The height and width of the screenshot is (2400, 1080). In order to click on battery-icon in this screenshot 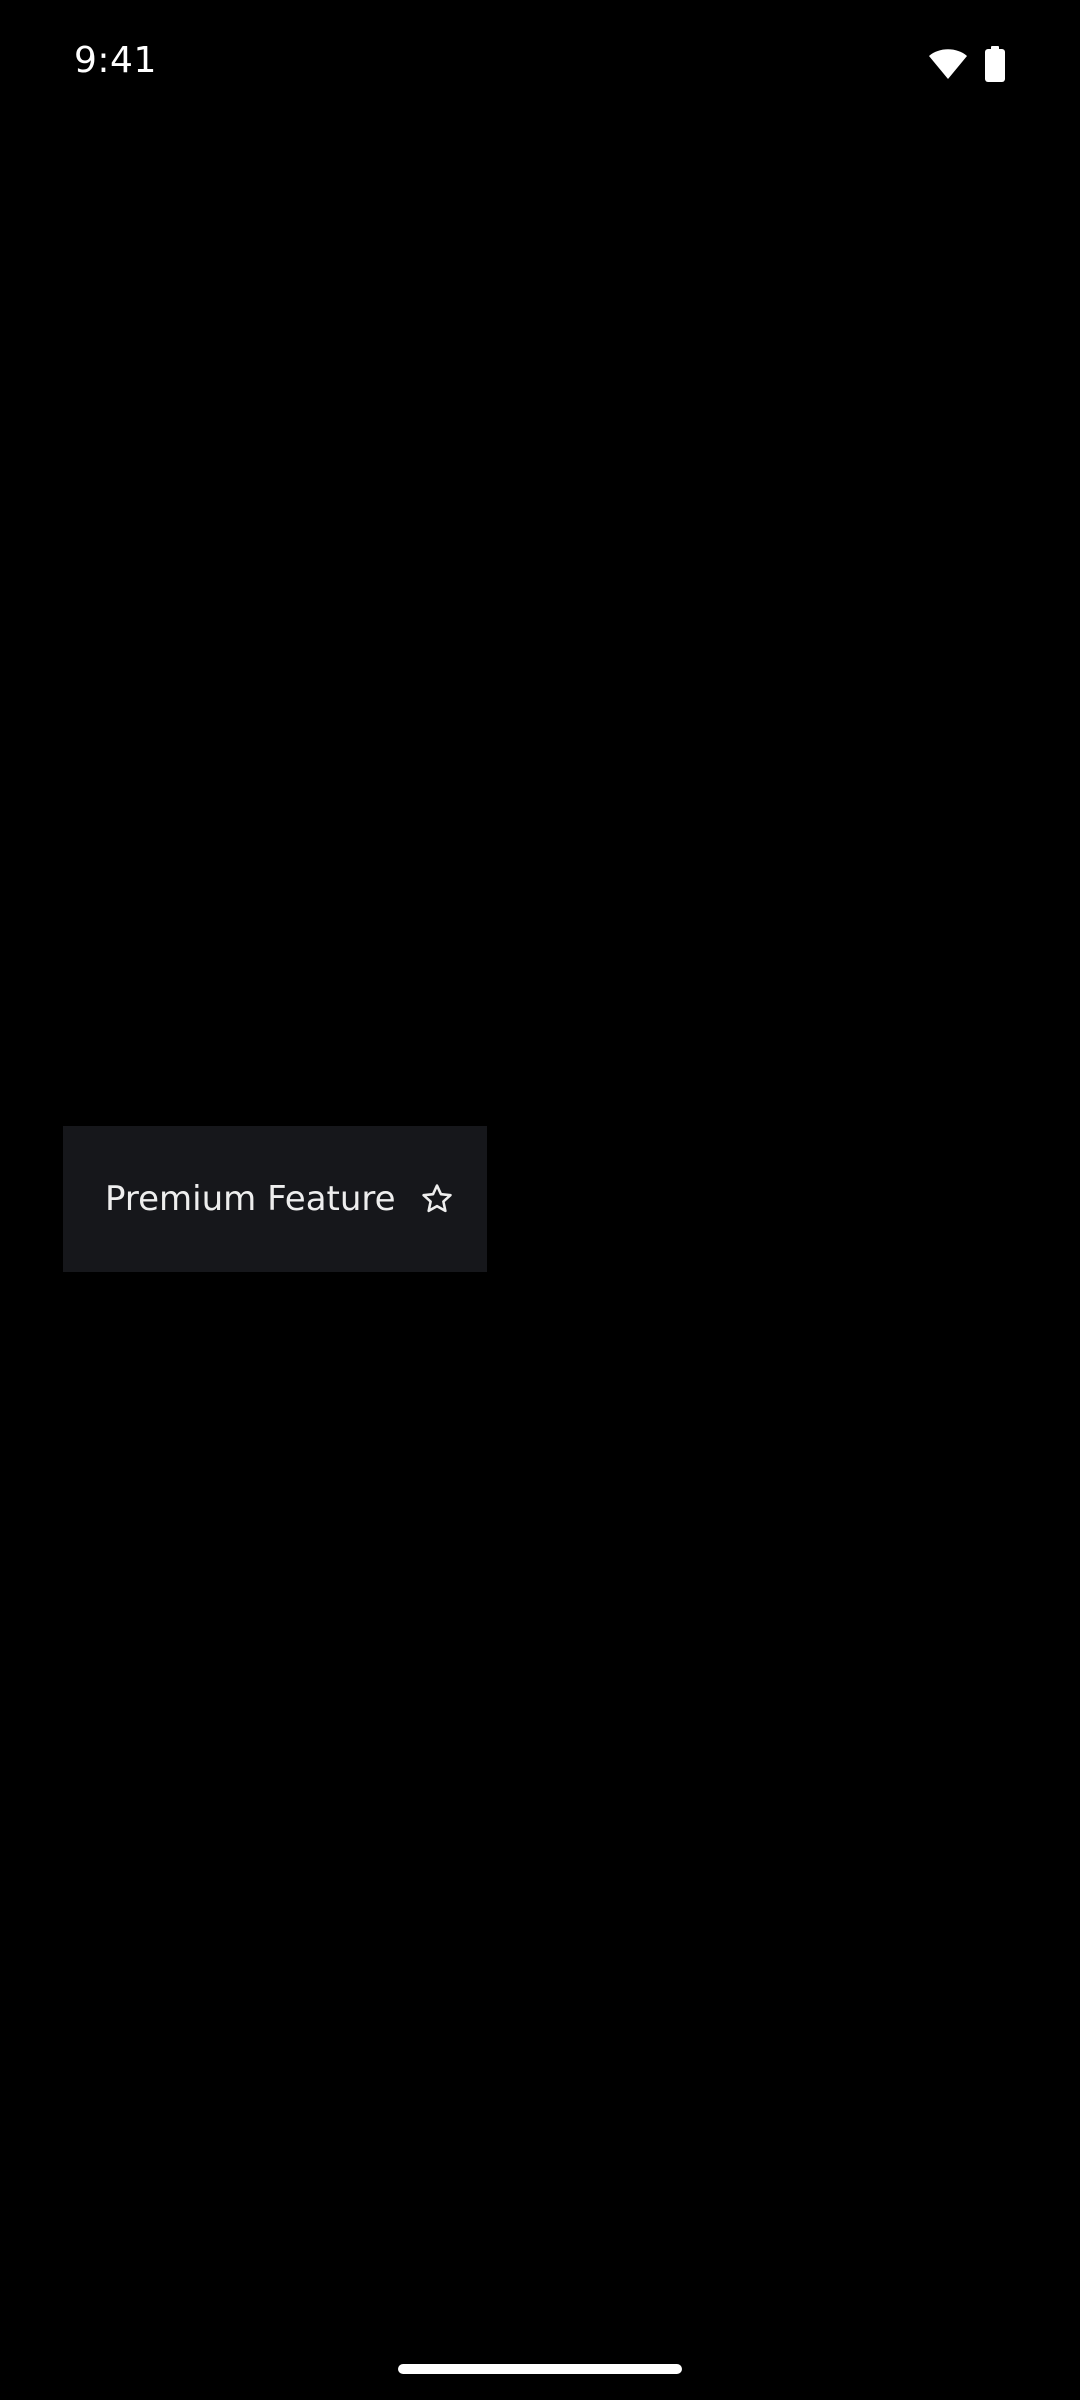, I will do `click(995, 64)`.